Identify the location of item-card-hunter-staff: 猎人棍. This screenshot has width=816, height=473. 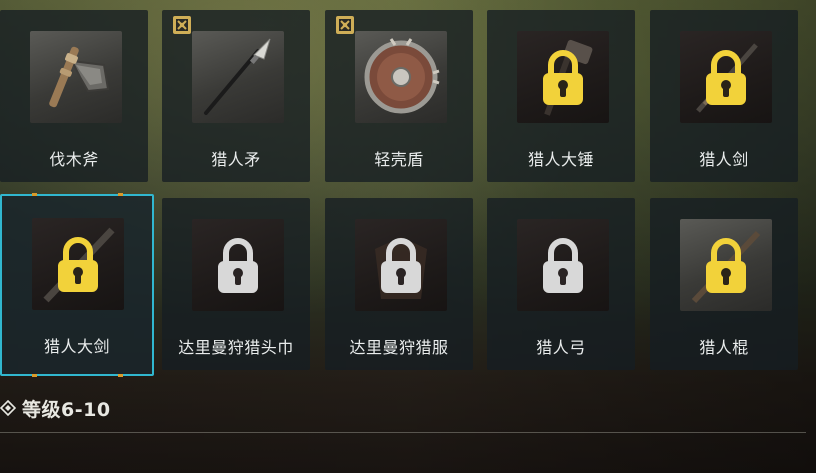
(724, 284).